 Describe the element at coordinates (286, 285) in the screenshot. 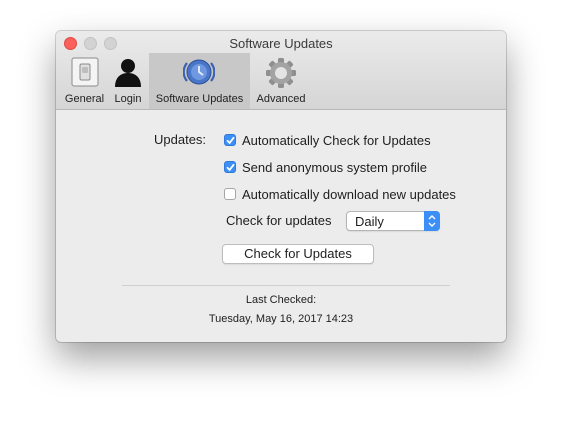

I see `separator` at that location.